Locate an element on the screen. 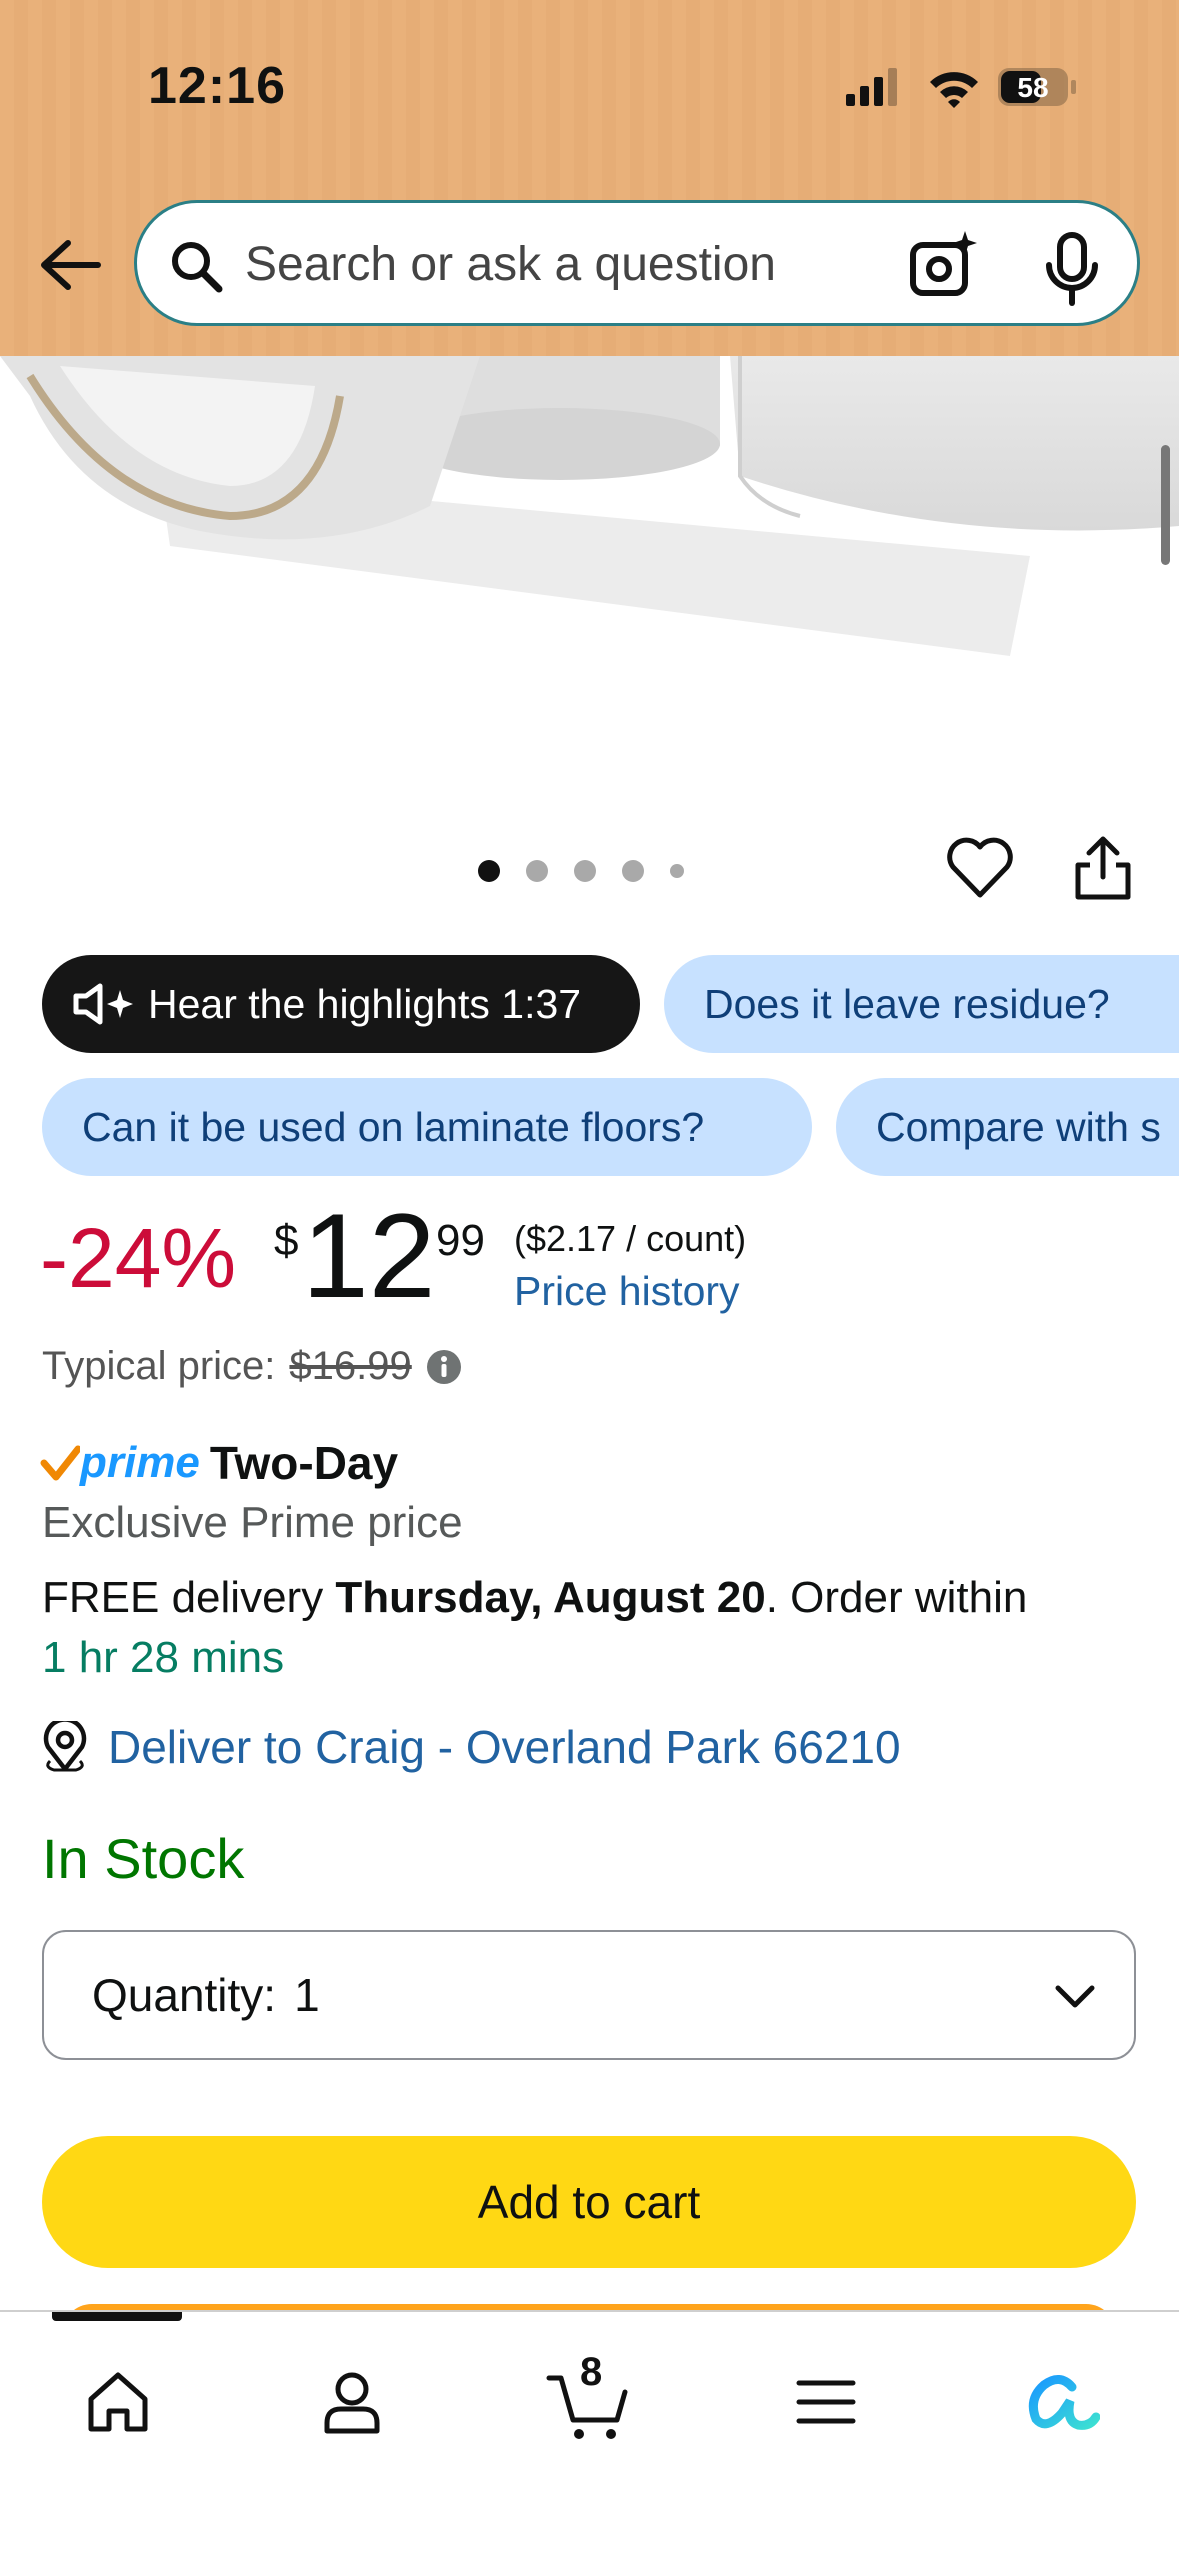  question-chip: Does it leave residue? is located at coordinates (921, 1004).